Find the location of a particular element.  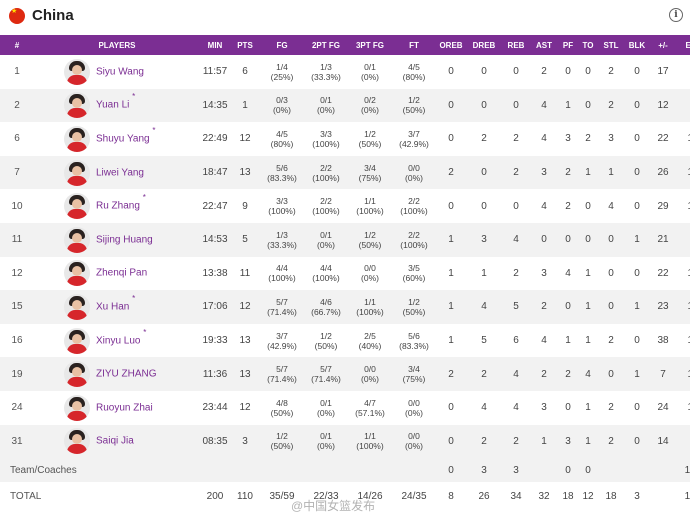

ast-cell: 3 is located at coordinates (544, 173).